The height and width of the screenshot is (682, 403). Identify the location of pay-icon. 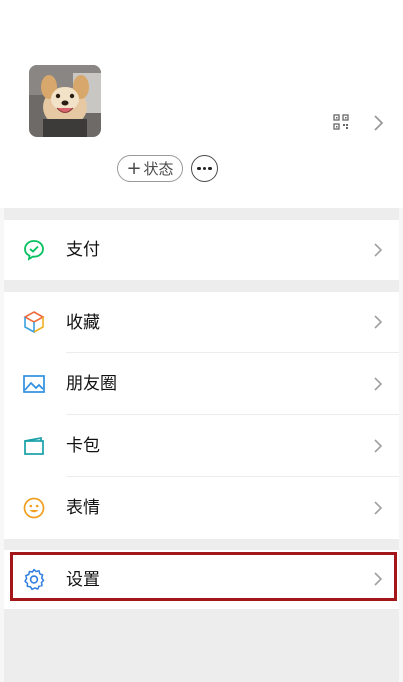
(34, 250).